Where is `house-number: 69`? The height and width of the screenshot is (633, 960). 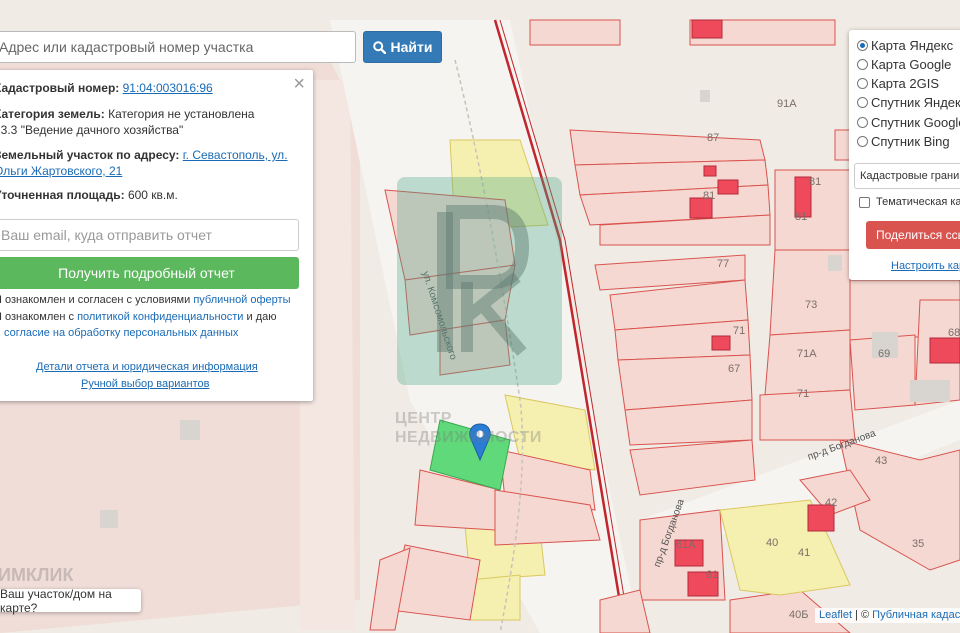 house-number: 69 is located at coordinates (884, 354).